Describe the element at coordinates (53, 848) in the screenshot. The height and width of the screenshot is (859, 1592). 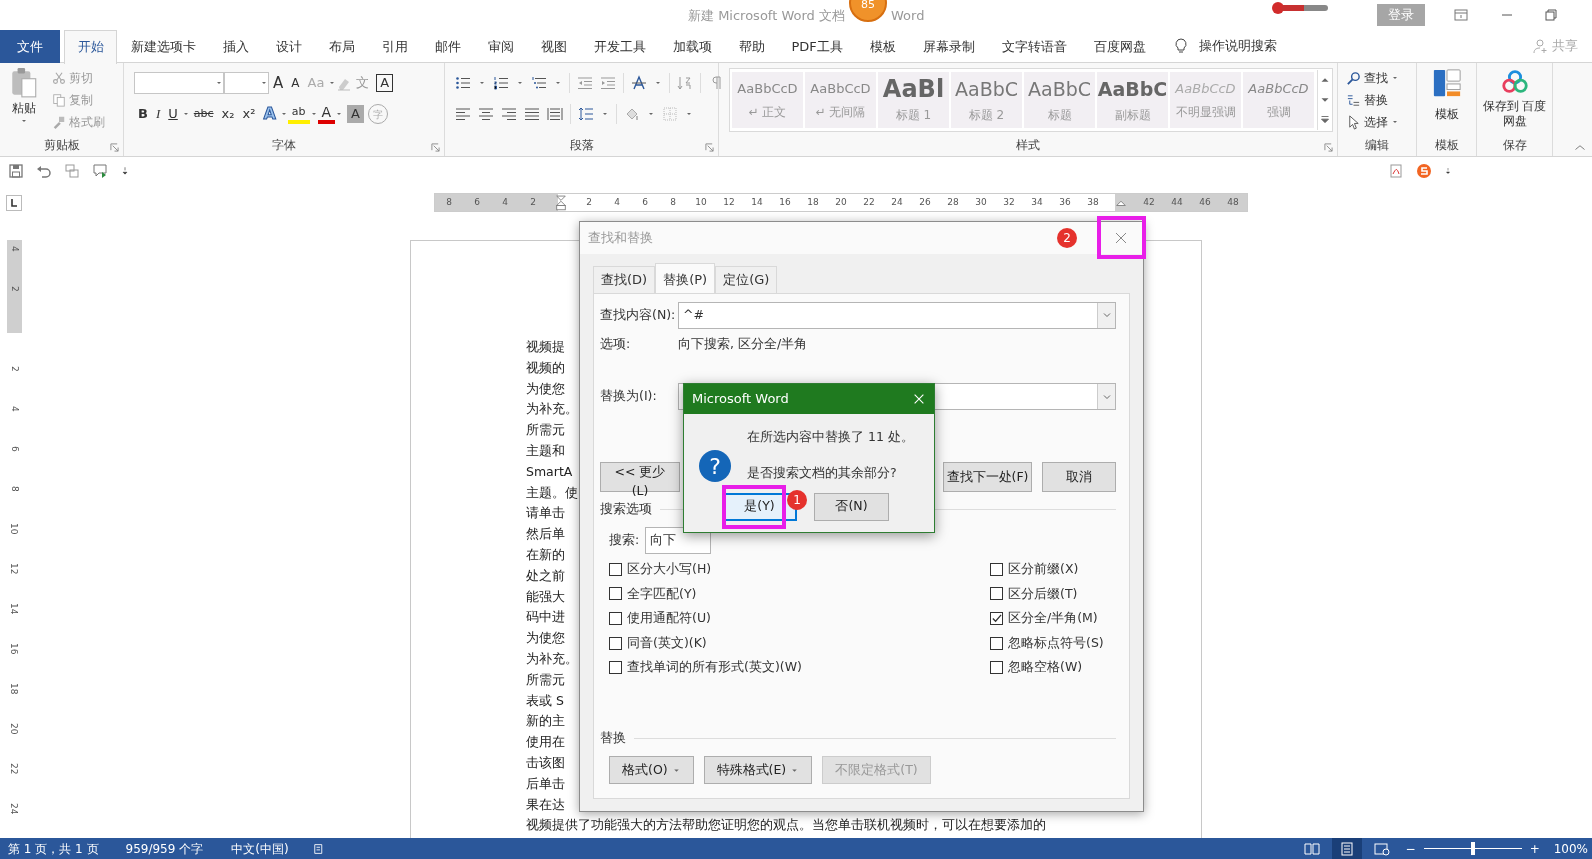
I see `status-item: 第 1 页，共 1 页` at that location.